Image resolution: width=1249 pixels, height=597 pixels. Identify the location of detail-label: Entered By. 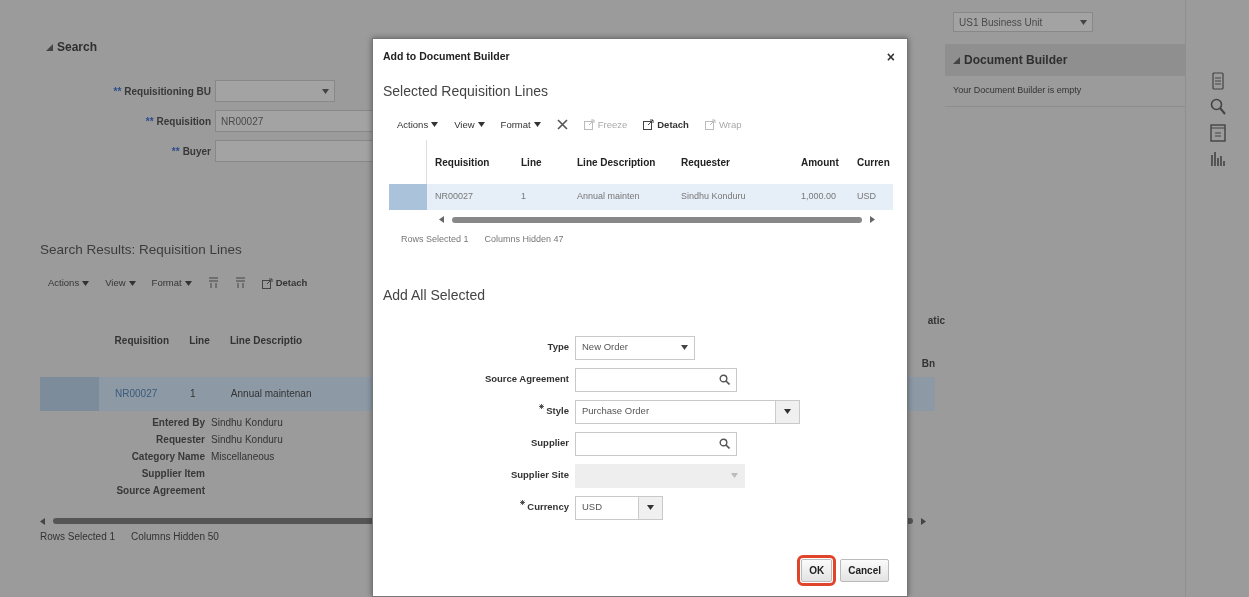
(178, 422).